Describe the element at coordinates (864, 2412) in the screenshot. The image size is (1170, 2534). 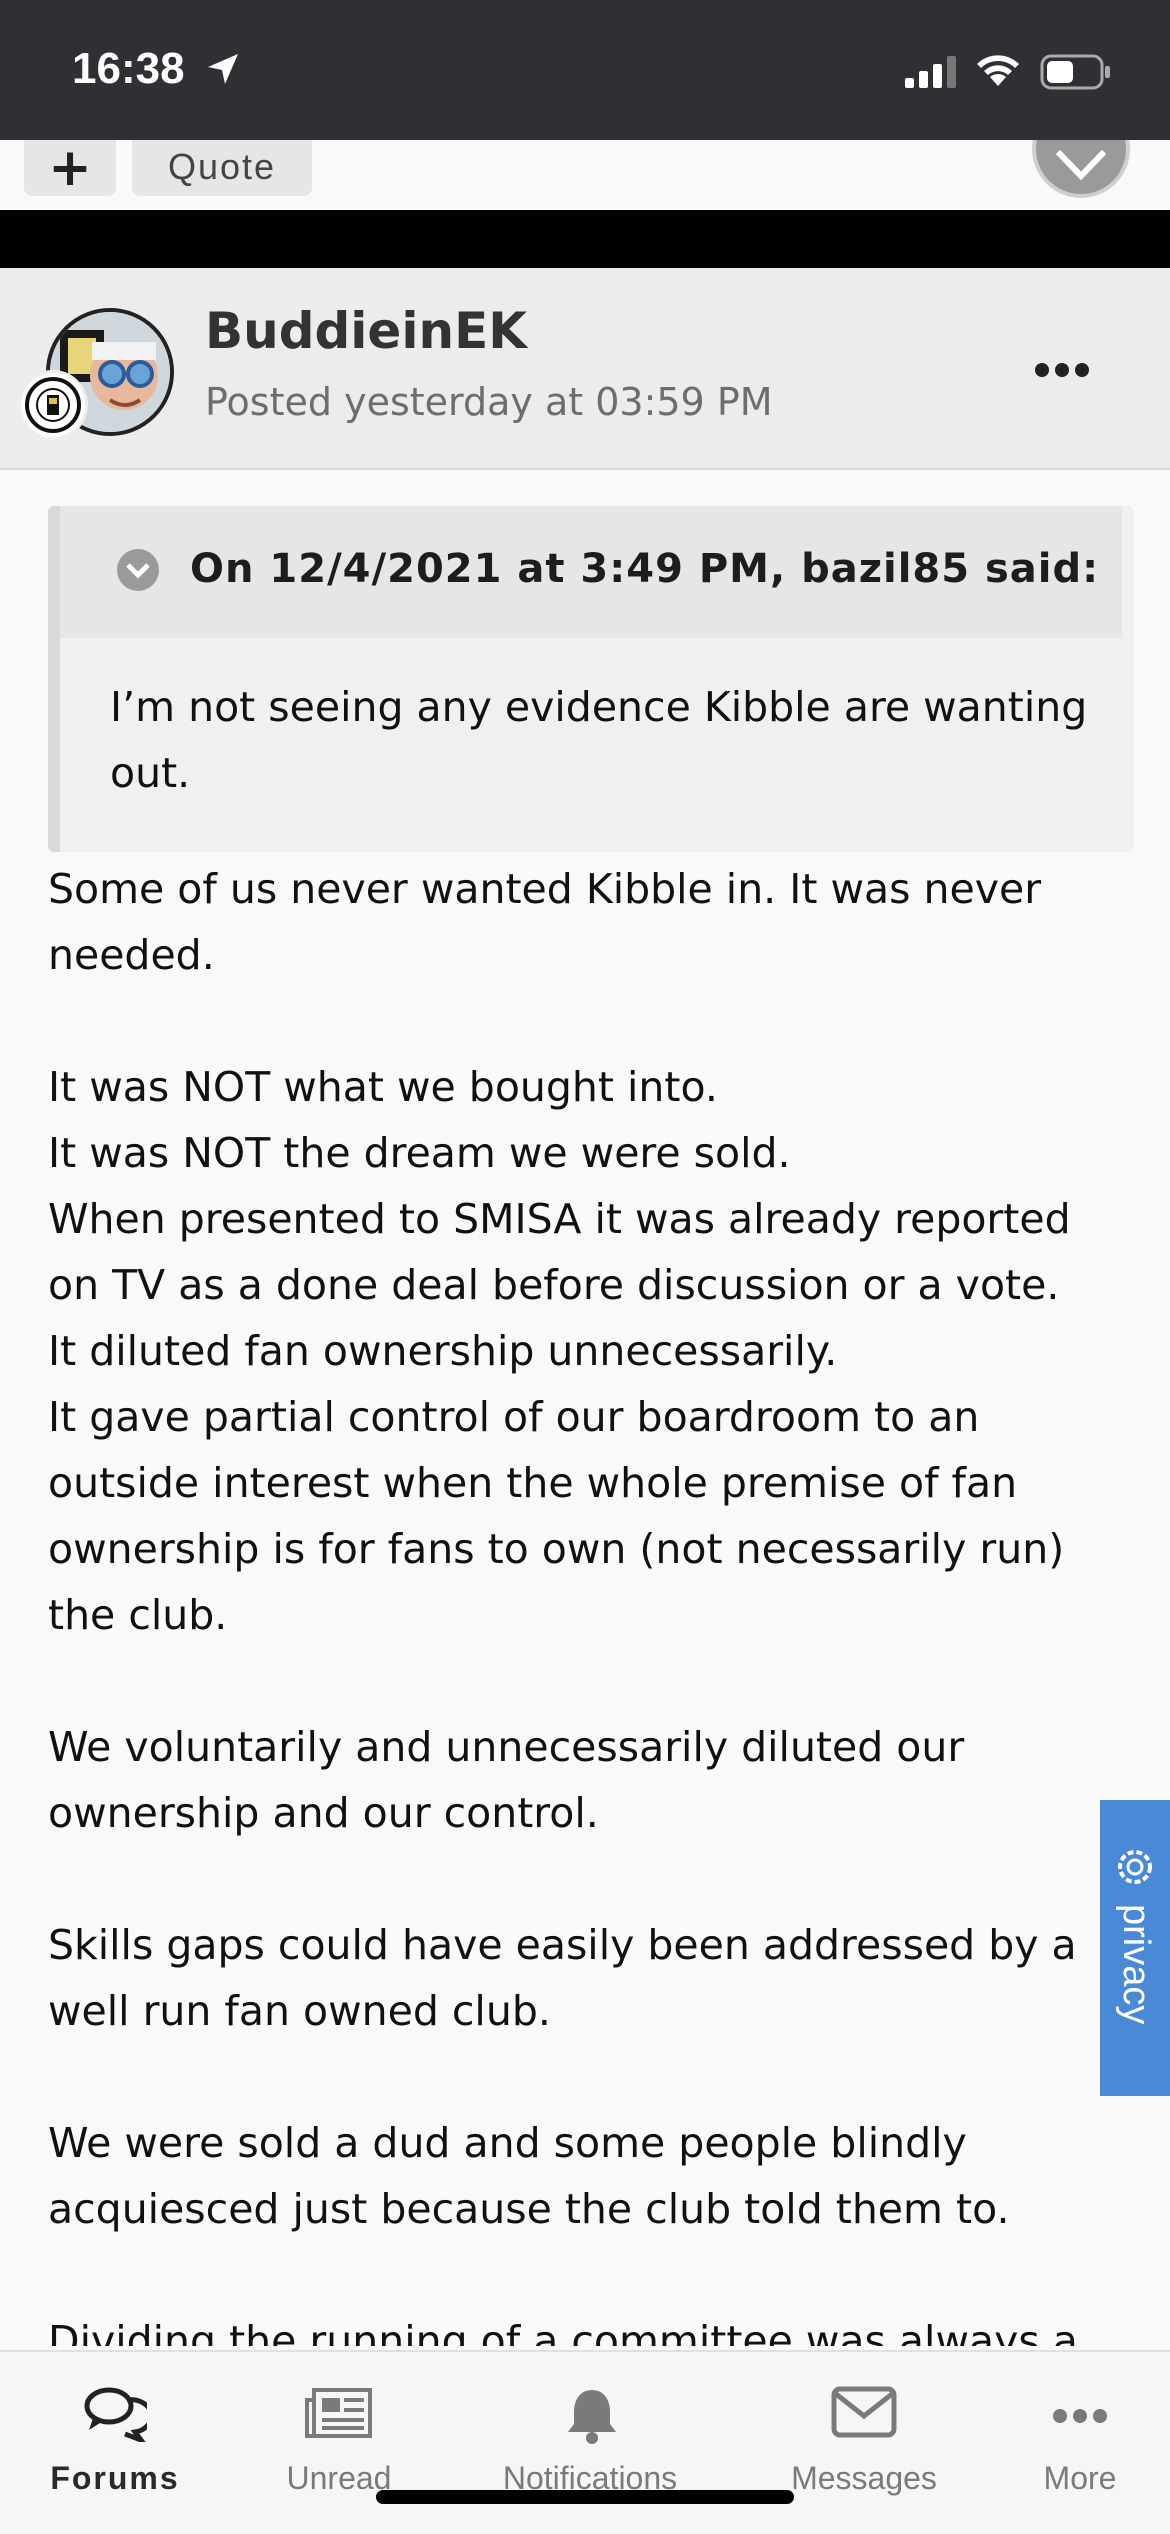
I see `envelope-icon` at that location.